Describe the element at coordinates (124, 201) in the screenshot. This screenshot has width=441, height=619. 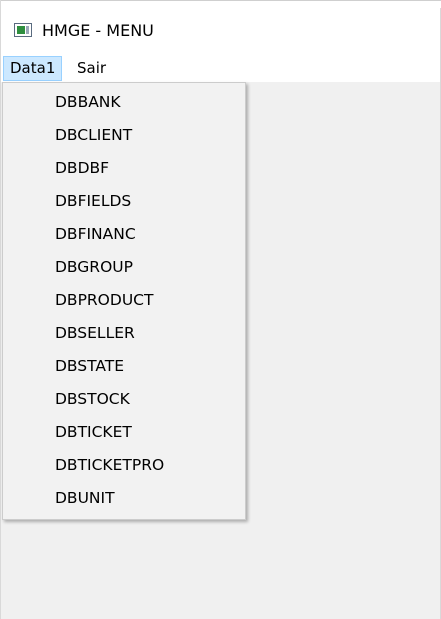
I see `menu-item-dbfields: DBFIELDS` at that location.